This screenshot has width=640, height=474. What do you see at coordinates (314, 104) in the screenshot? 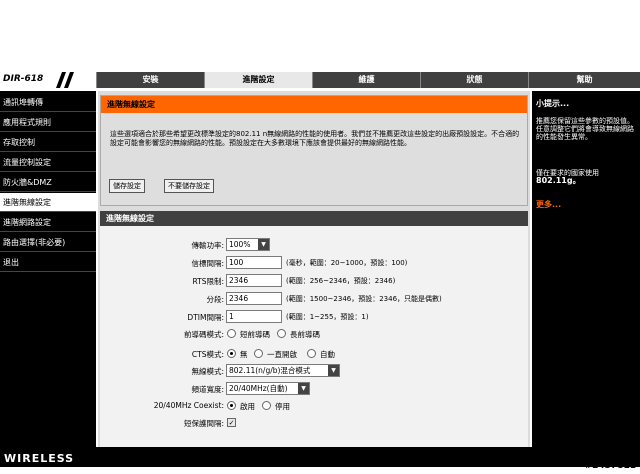
I see `intro-title: 進階無線設定` at bounding box center [314, 104].